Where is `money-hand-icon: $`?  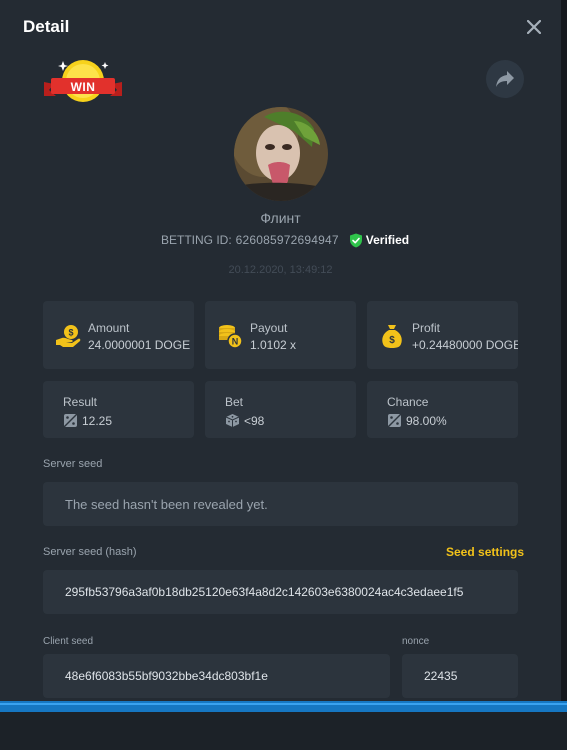 money-hand-icon: $ is located at coordinates (68, 336).